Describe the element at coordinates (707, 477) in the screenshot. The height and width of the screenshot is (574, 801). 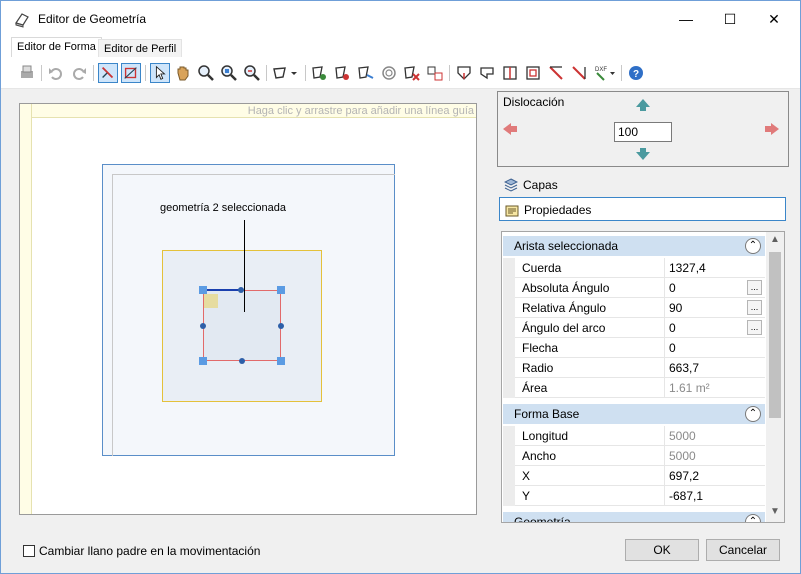
I see `prop-value: 697,2` at that location.